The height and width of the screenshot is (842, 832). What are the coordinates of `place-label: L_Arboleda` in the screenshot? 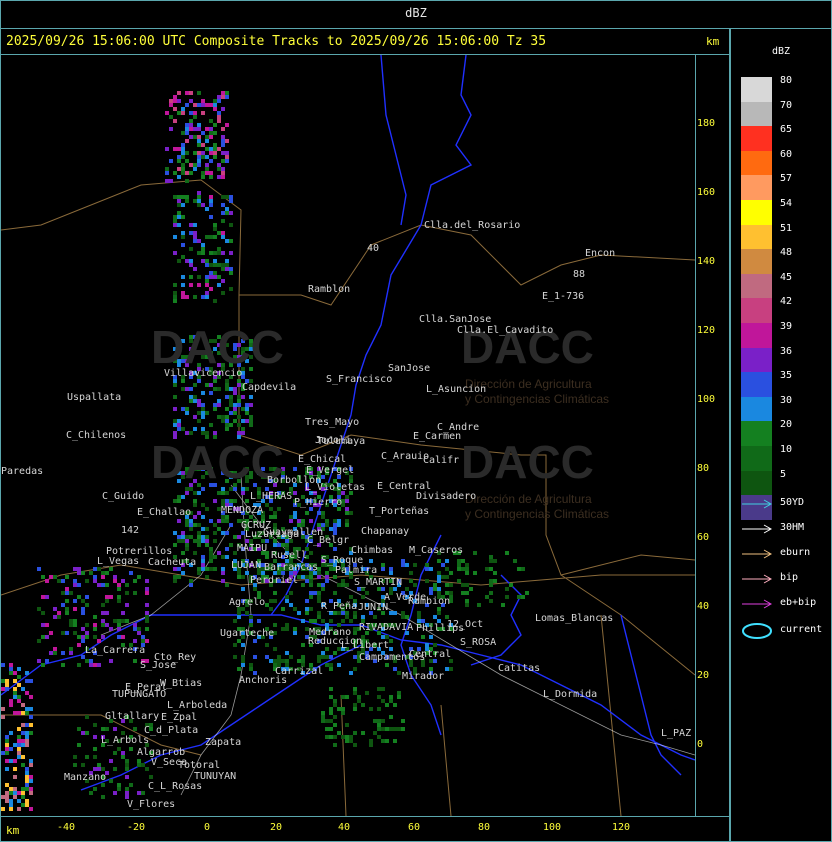 It's located at (197, 705).